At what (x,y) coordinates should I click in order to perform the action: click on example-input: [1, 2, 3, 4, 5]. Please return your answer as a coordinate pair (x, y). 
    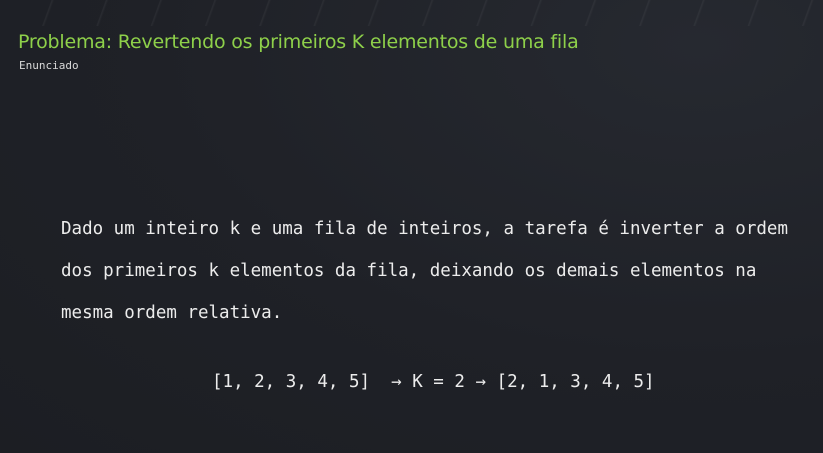
    Looking at the image, I should click on (291, 382).